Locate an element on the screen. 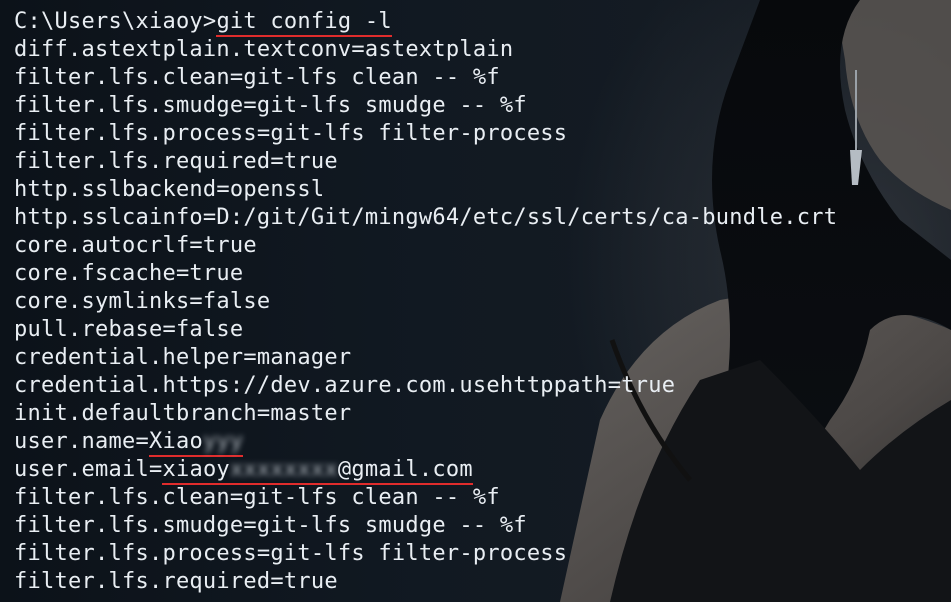  user-email-key: user.email= is located at coordinates (88, 469).